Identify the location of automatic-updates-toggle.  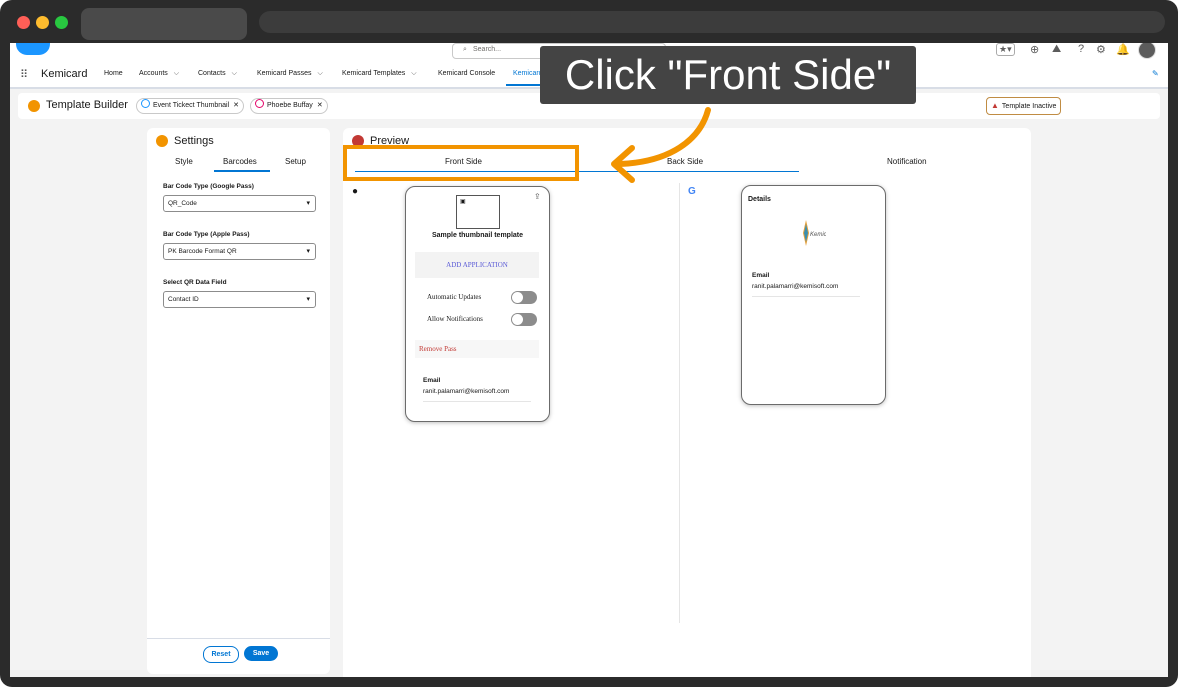
(524, 297).